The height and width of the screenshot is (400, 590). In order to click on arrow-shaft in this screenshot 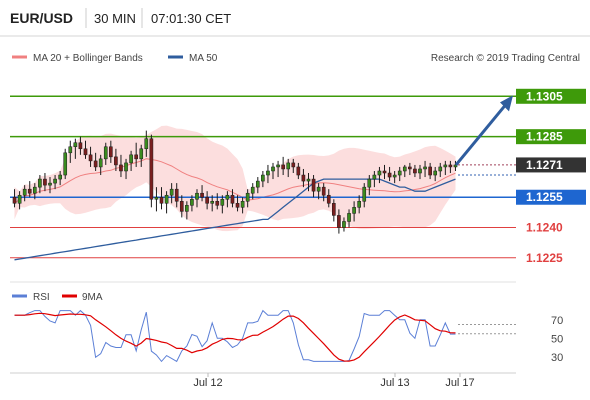, I will do `click(481, 134)`.